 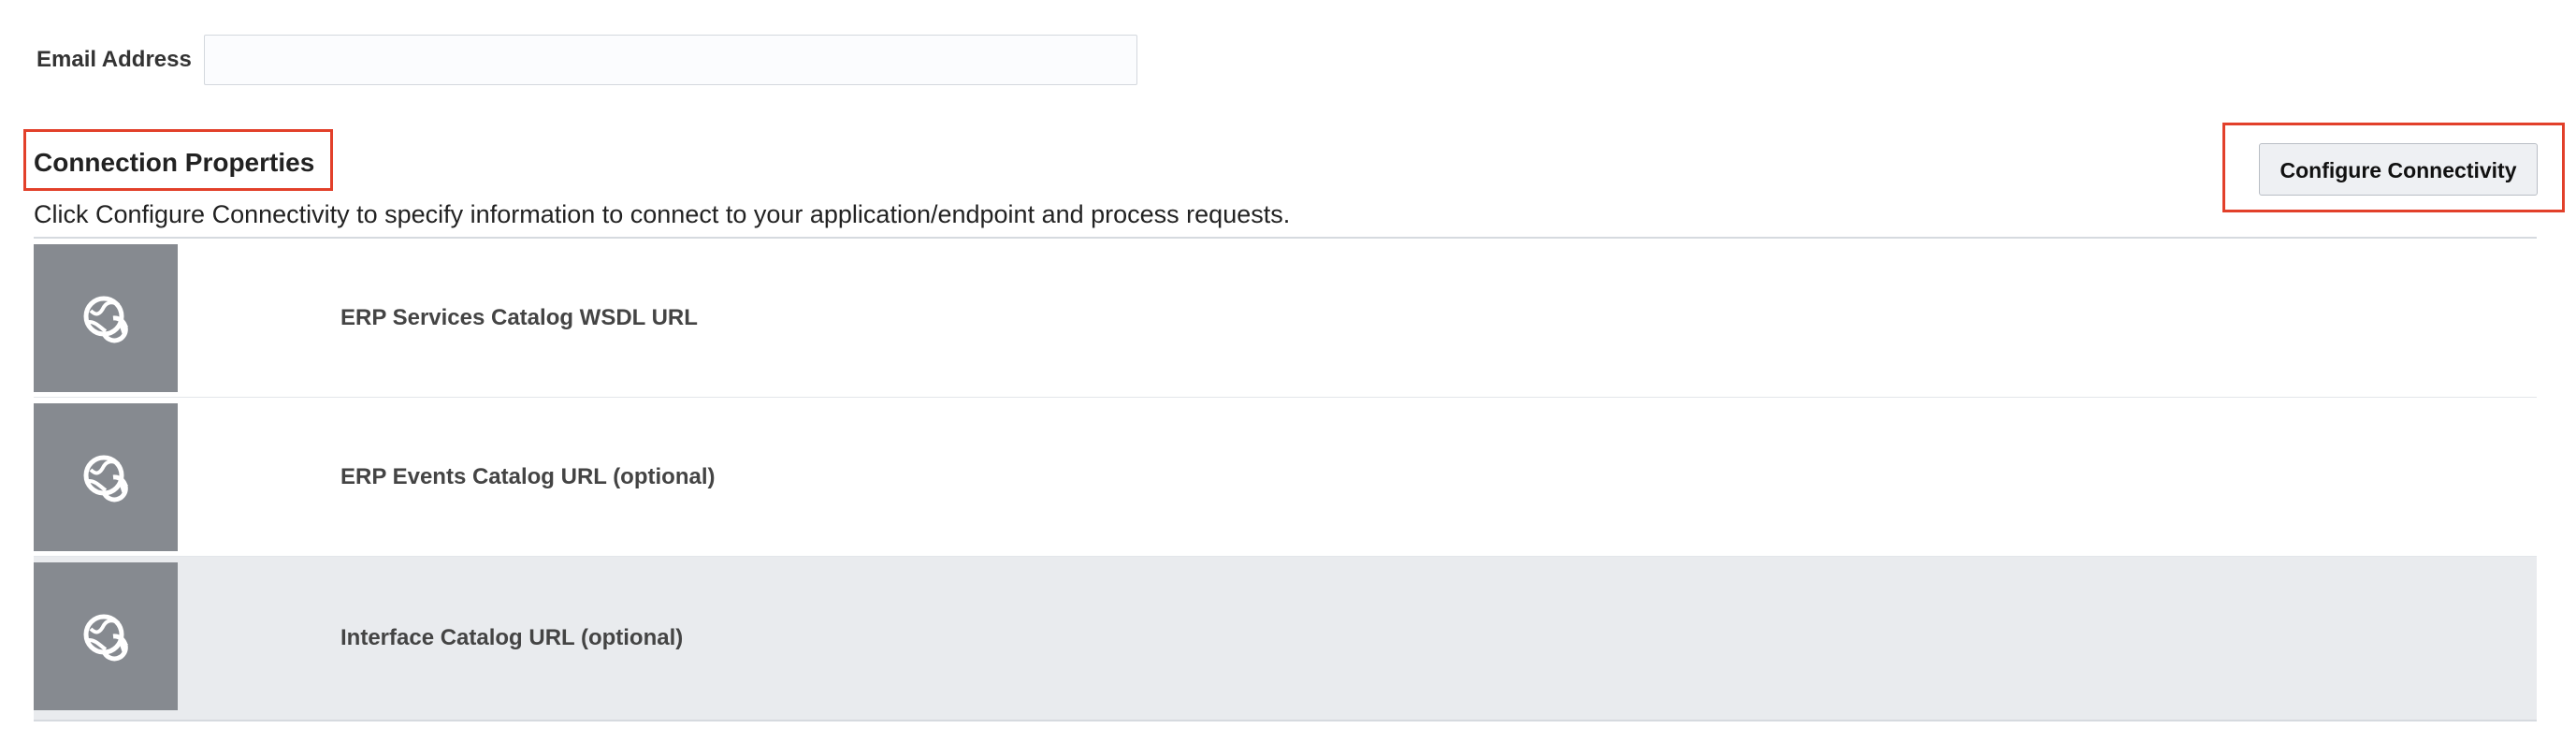 I want to click on email-address-field, so click(x=670, y=60).